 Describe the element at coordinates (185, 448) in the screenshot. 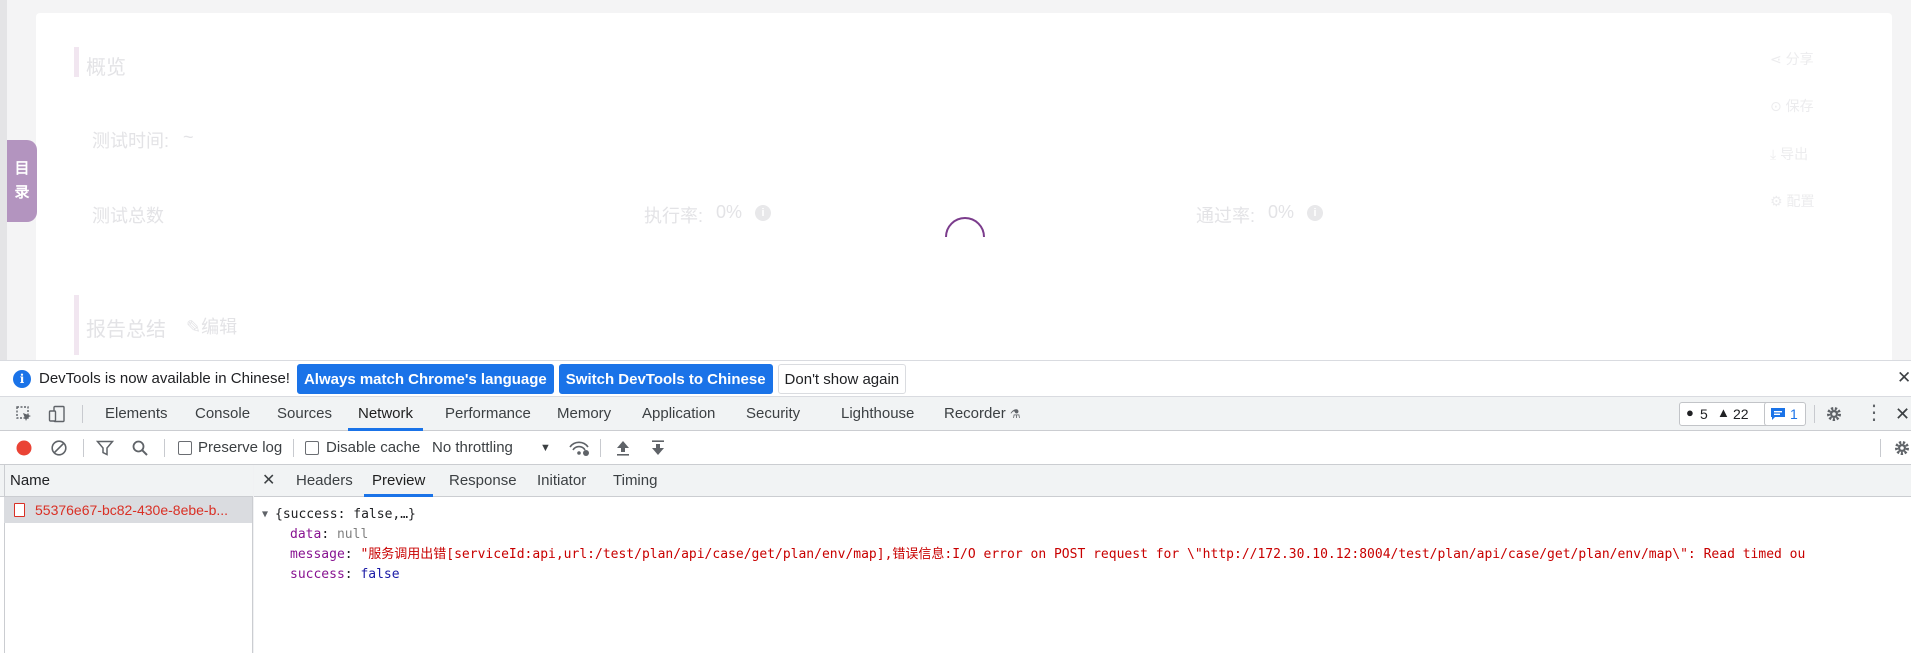

I see `preserve-log-checkbox` at that location.